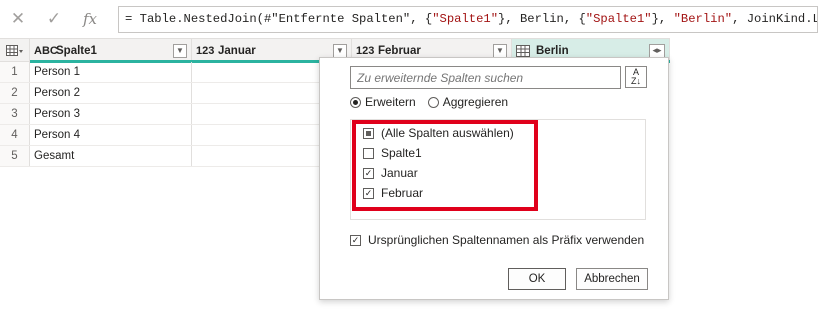 The width and height of the screenshot is (823, 335). Describe the element at coordinates (111, 93) in the screenshot. I see `cell-spalte1: Person 2` at that location.